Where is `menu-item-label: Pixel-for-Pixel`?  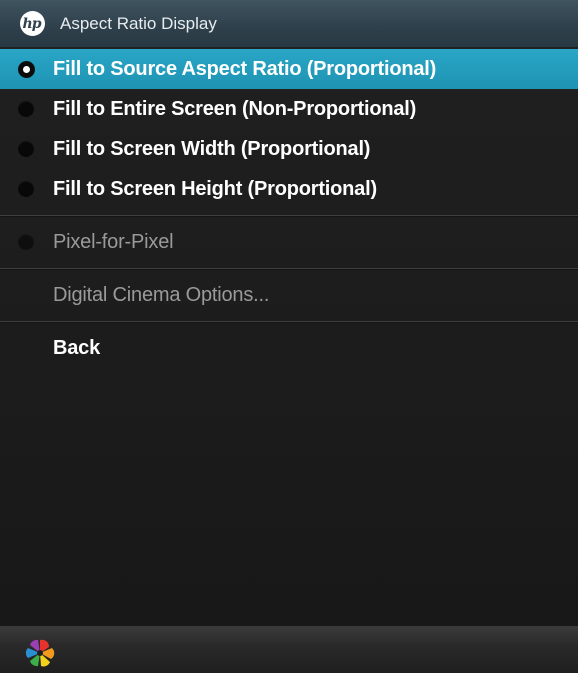 menu-item-label: Pixel-for-Pixel is located at coordinates (113, 241).